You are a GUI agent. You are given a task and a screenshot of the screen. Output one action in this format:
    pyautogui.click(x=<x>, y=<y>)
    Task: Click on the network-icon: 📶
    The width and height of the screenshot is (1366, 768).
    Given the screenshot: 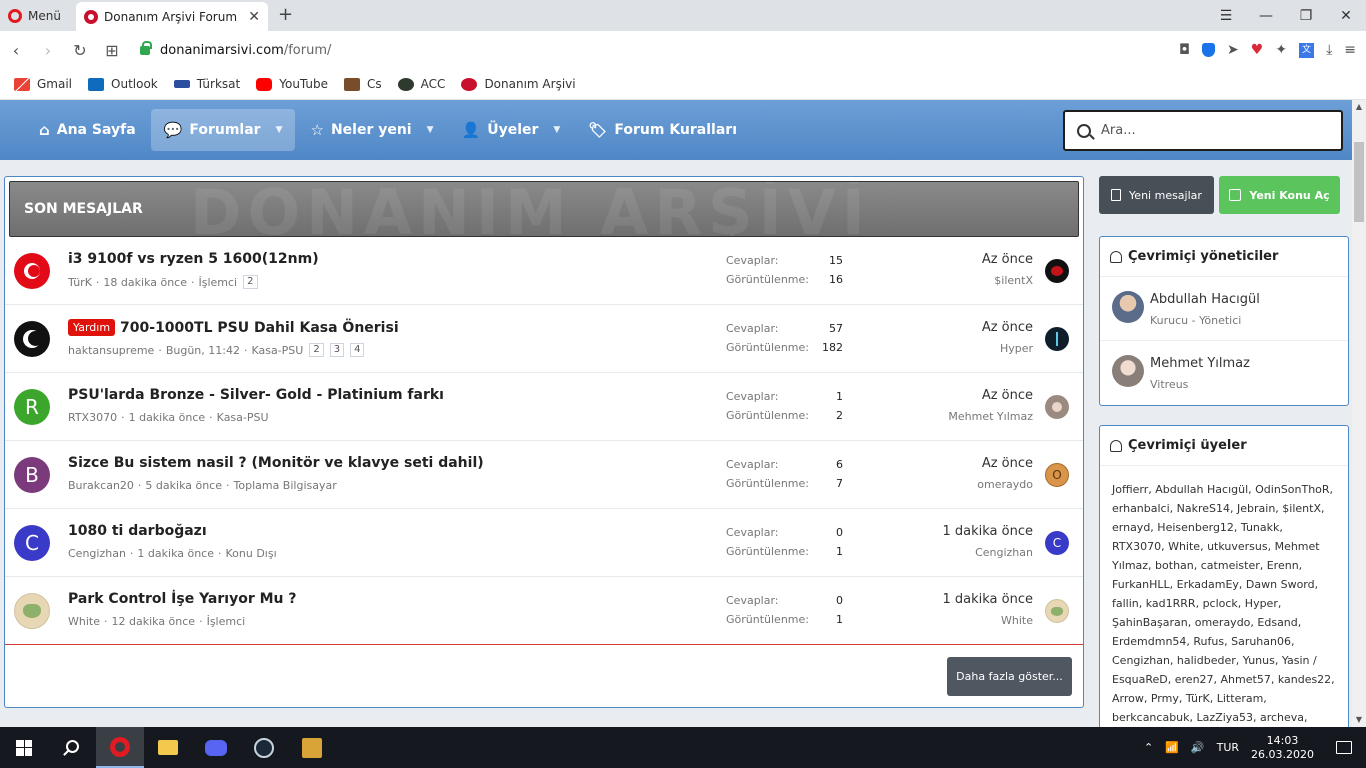 What is the action you would take?
    pyautogui.click(x=1172, y=747)
    